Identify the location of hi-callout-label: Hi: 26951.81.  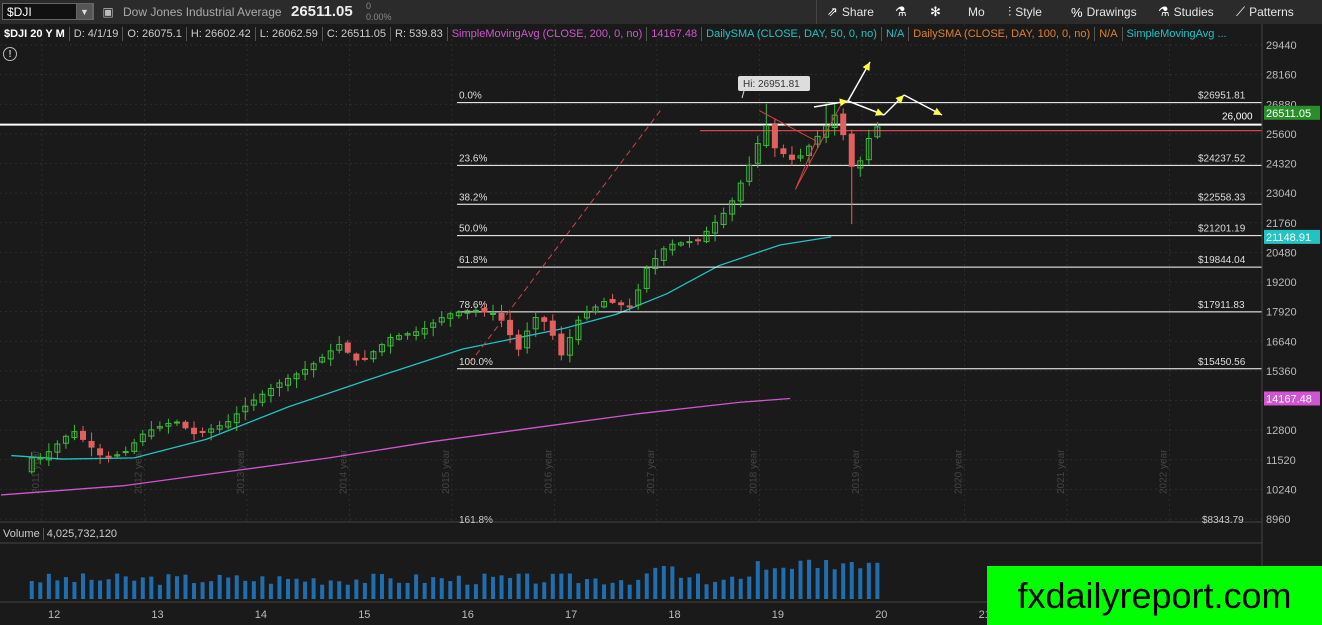
(771, 84).